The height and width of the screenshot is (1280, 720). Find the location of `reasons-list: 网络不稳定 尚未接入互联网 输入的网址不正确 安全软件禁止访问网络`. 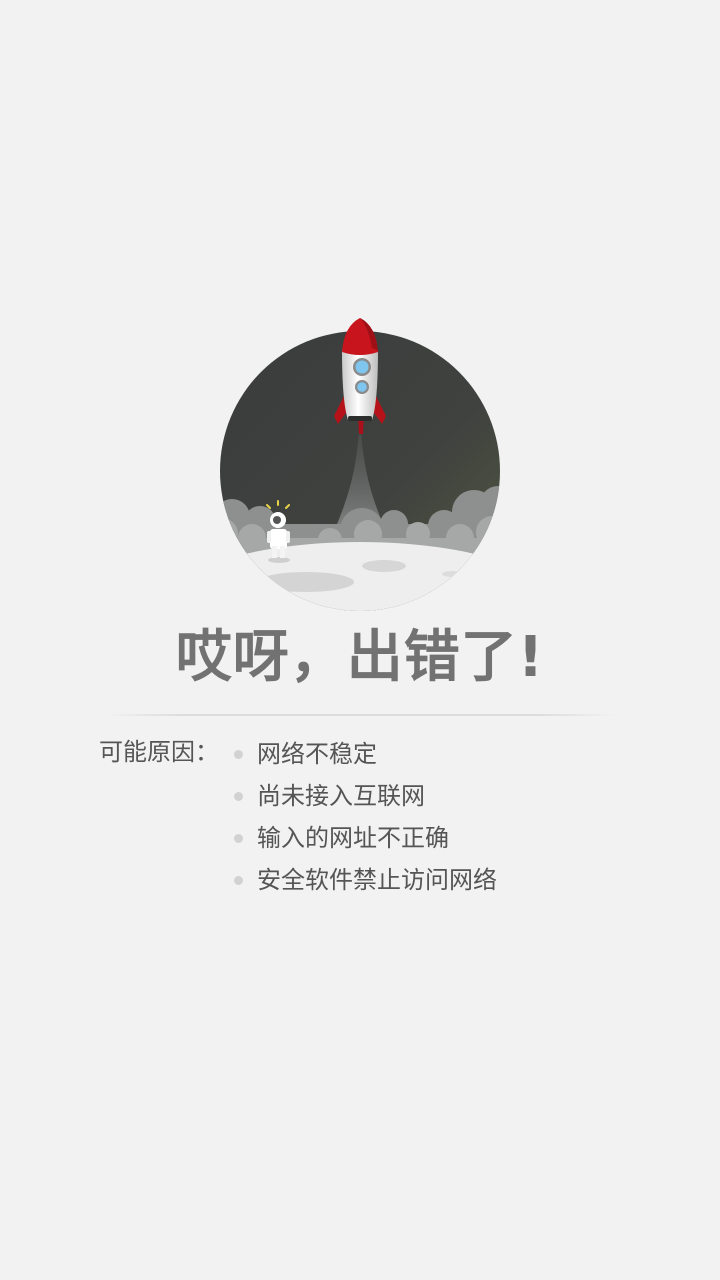

reasons-list: 网络不稳定 尚未接入互联网 输入的网址不正确 安全软件禁止访问网络 is located at coordinates (365, 817).